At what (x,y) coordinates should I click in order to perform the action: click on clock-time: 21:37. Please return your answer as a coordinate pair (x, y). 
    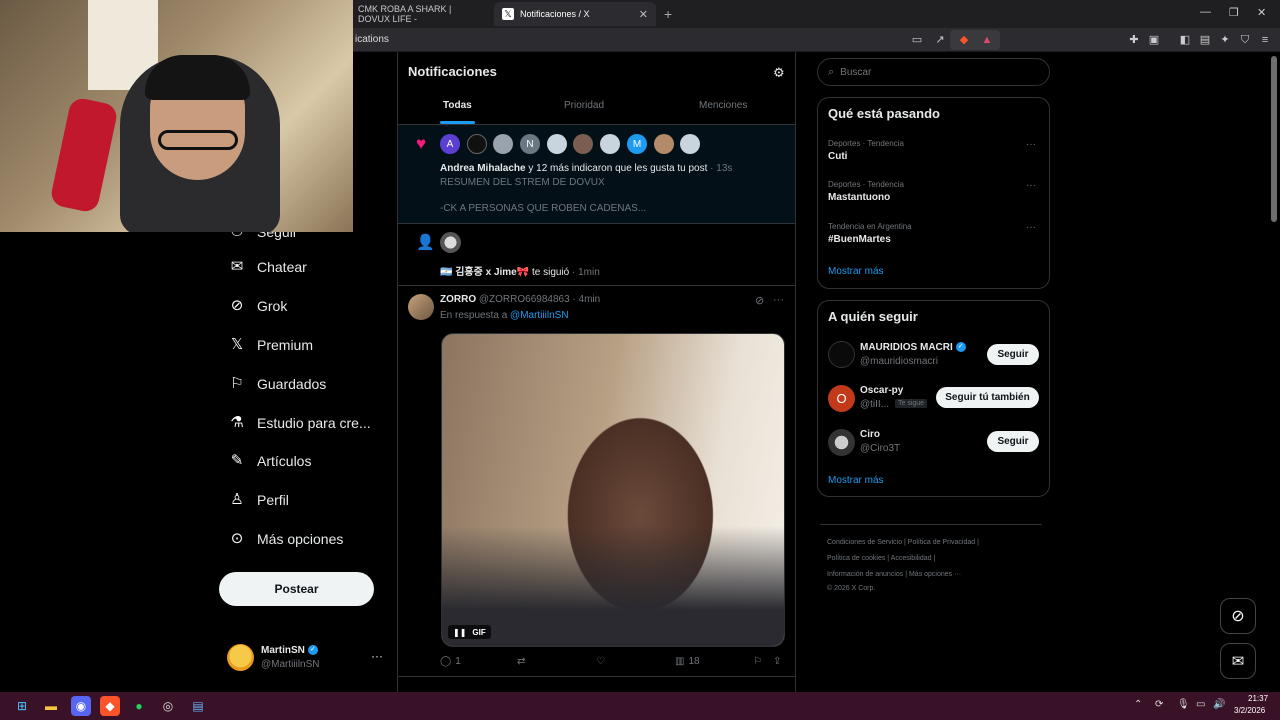
    Looking at the image, I should click on (1258, 698).